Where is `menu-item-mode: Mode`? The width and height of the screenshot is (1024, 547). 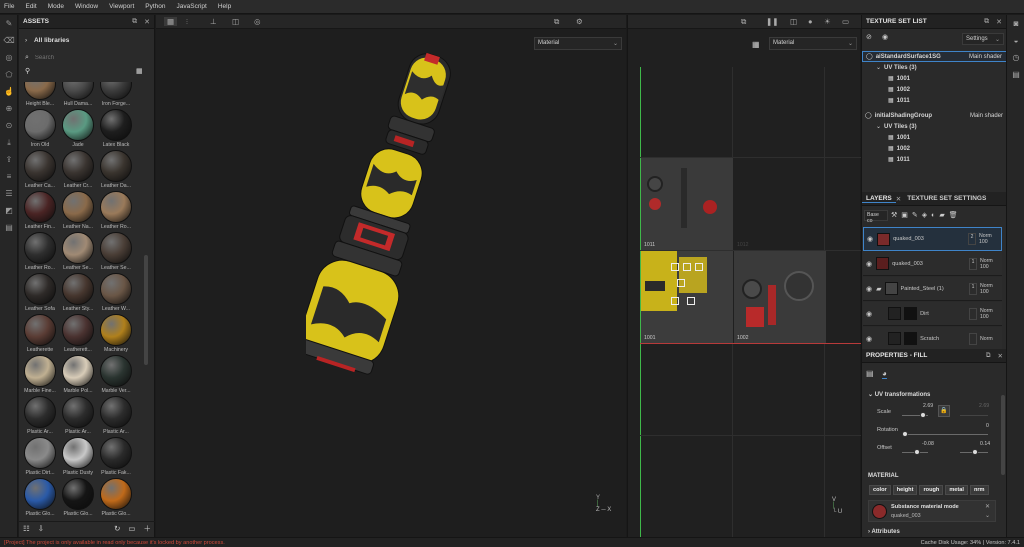
menu-item-mode: Mode is located at coordinates (56, 6).